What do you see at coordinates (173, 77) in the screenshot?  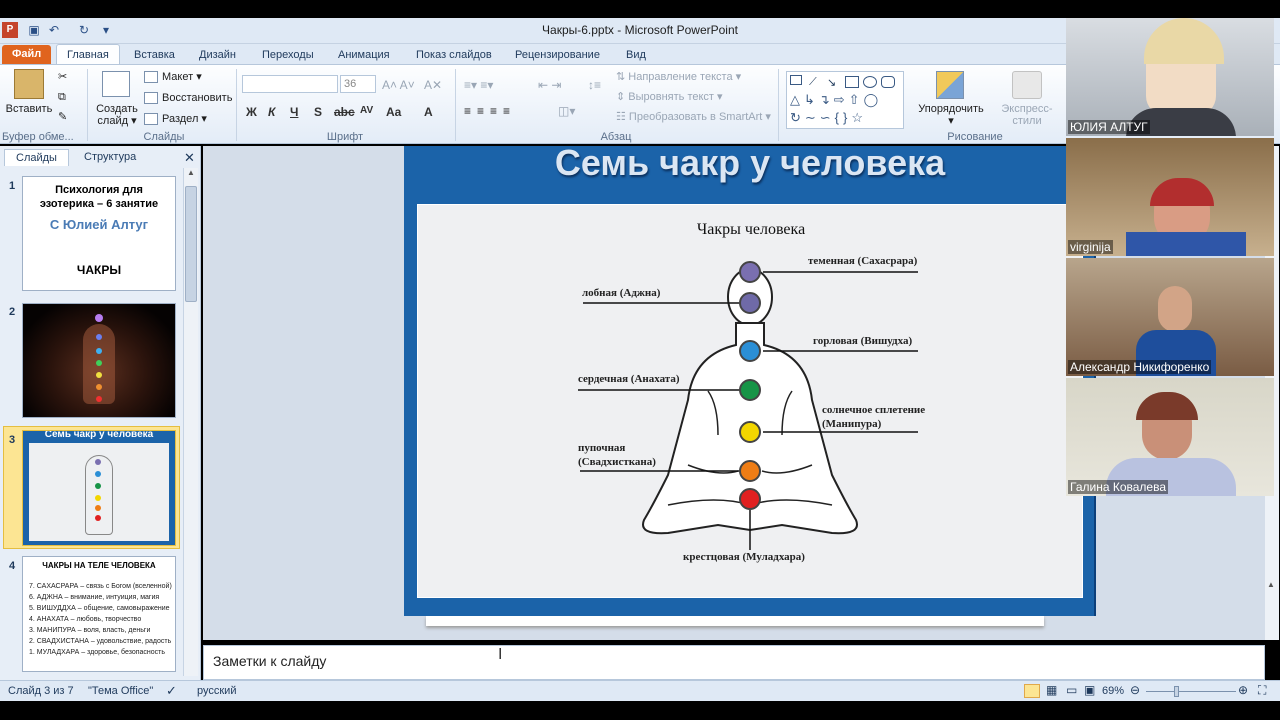 I see `layout-button: Макет ▾` at bounding box center [173, 77].